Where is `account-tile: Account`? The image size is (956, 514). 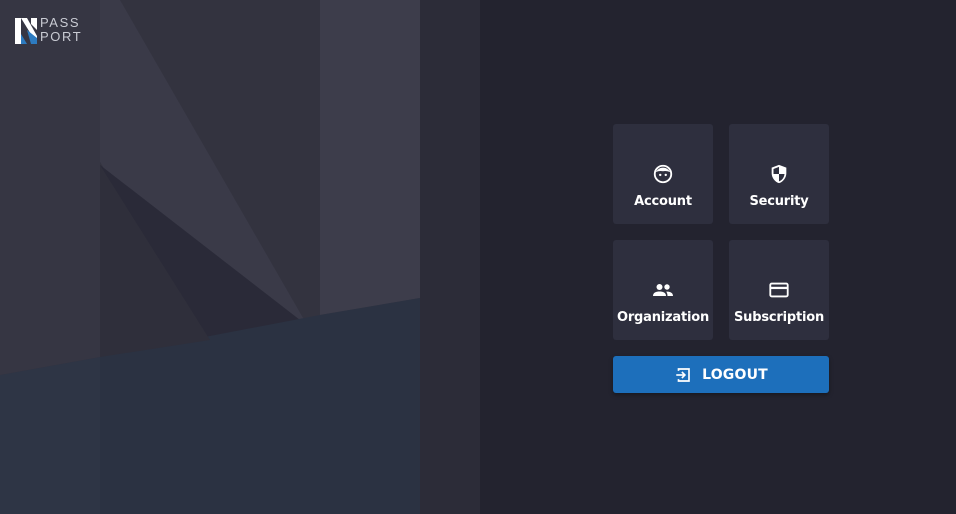
account-tile: Account is located at coordinates (663, 174).